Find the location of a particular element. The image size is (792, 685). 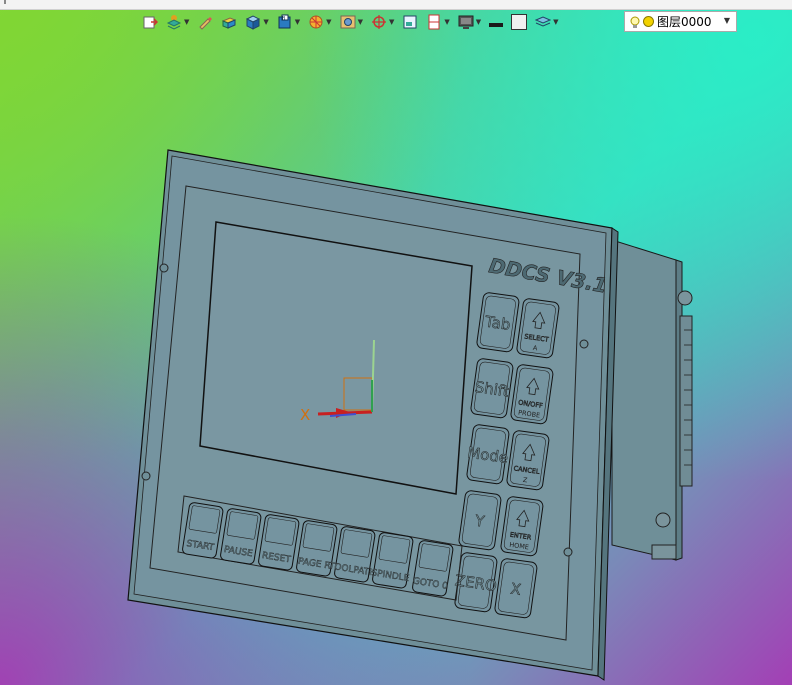

side-key: ENTERHOME is located at coordinates (522, 526).